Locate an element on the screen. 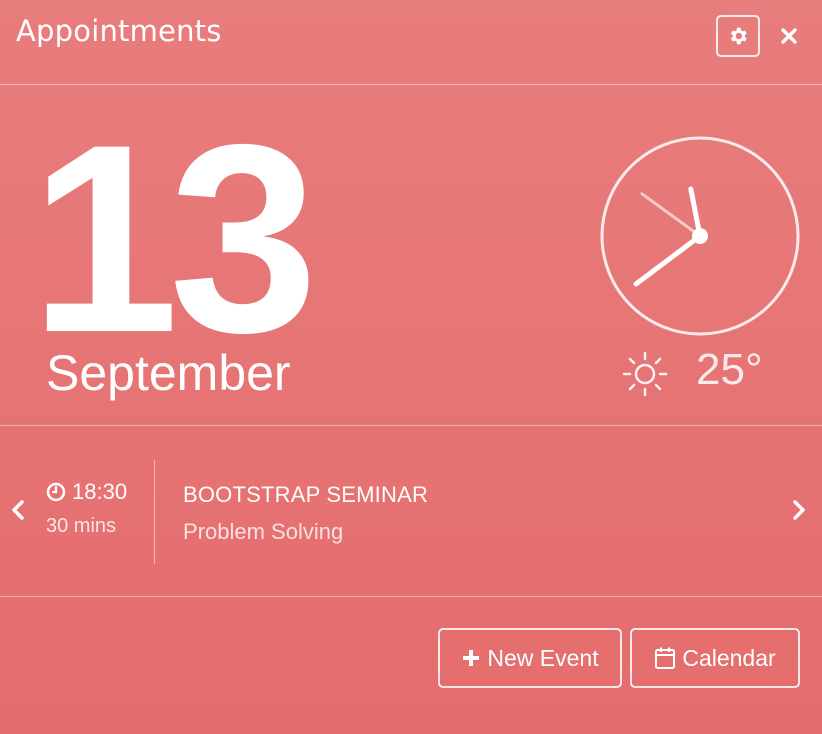 This screenshot has height=734, width=822. month-name: September is located at coordinates (168, 373).